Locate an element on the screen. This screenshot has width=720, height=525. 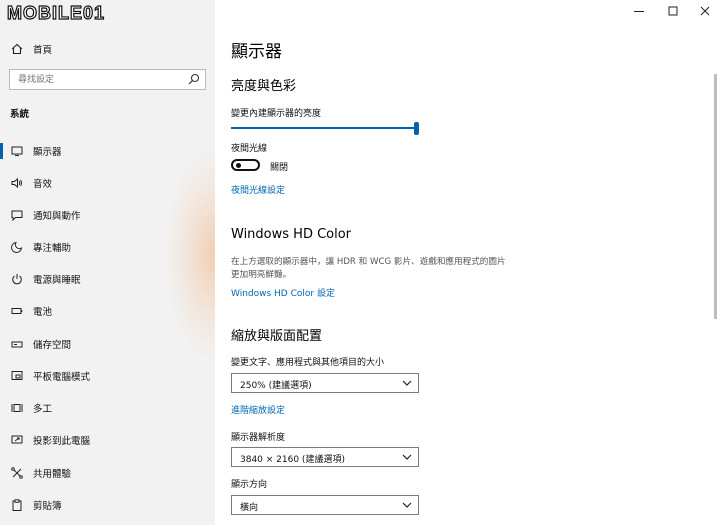
search-box is located at coordinates (107, 79).